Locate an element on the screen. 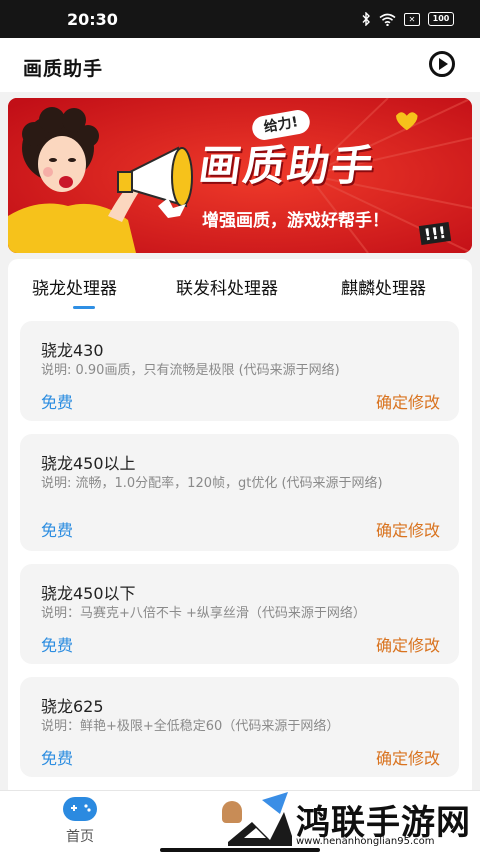  item-name: 骁龙625 is located at coordinates (72, 706).